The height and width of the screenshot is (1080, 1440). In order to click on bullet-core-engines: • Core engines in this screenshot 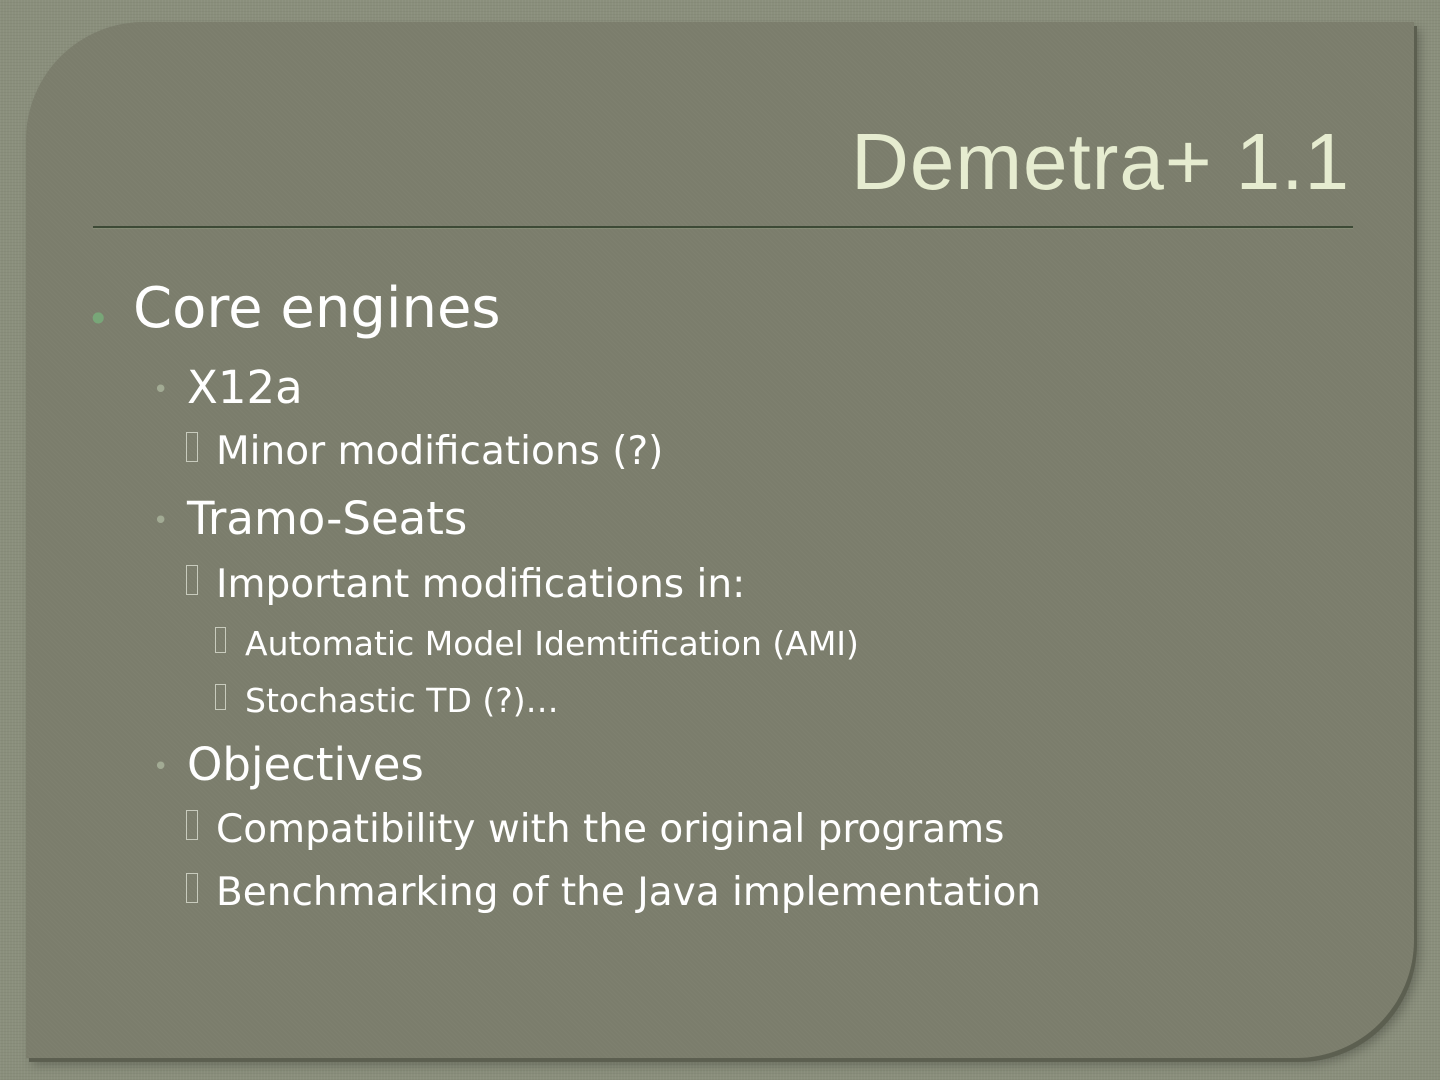, I will do `click(294, 309)`.